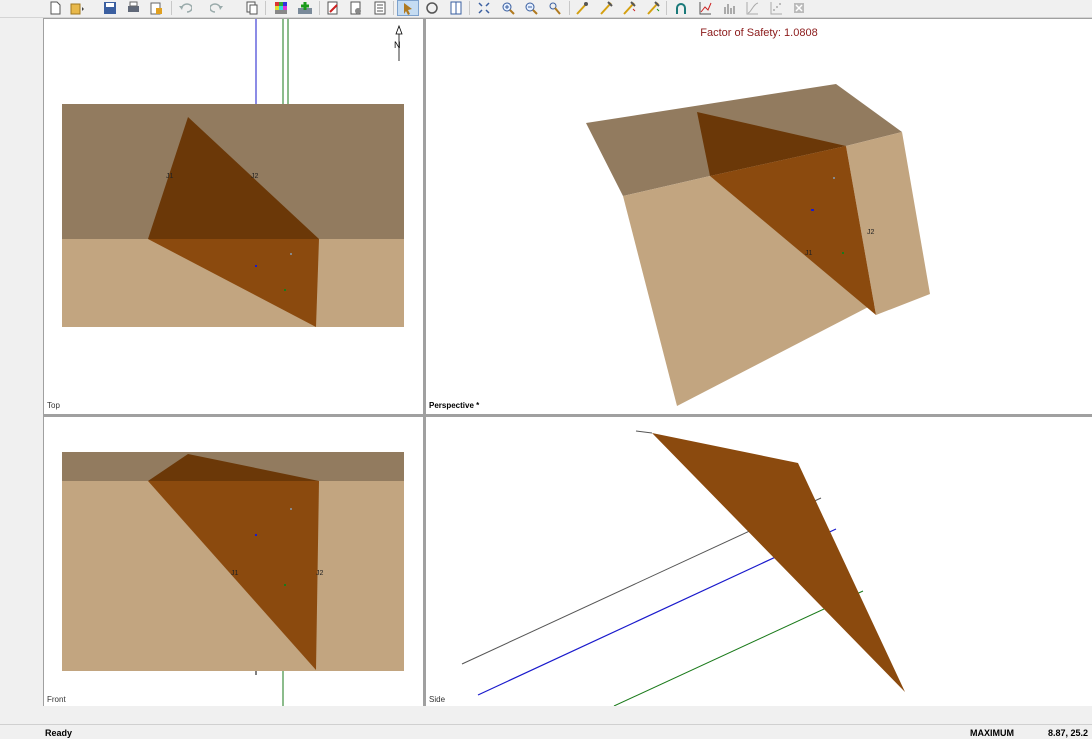  Describe the element at coordinates (546, 731) in the screenshot. I see `status-bar: Ready MAXIMUM 8.87, 25.2` at that location.